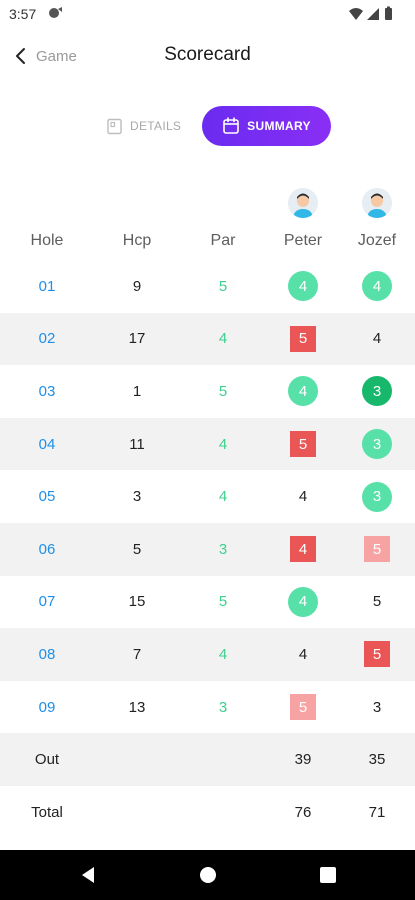  What do you see at coordinates (207, 14) in the screenshot?
I see `status-bar: 3:57` at bounding box center [207, 14].